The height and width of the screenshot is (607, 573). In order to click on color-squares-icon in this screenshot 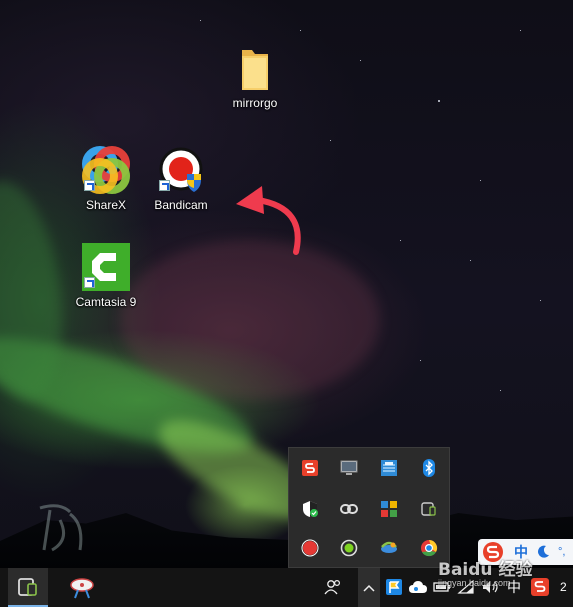, I will do `click(389, 509)`.